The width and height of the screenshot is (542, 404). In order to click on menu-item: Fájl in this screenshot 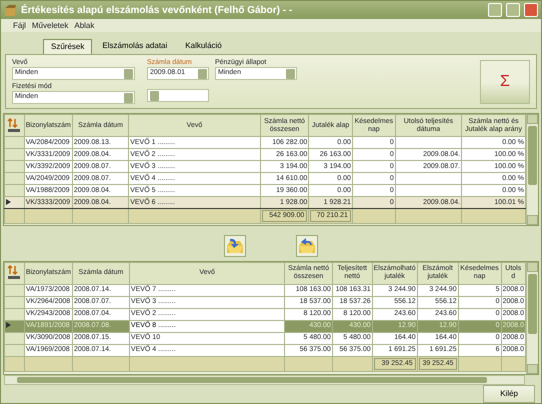, I will do `click(19, 26)`.